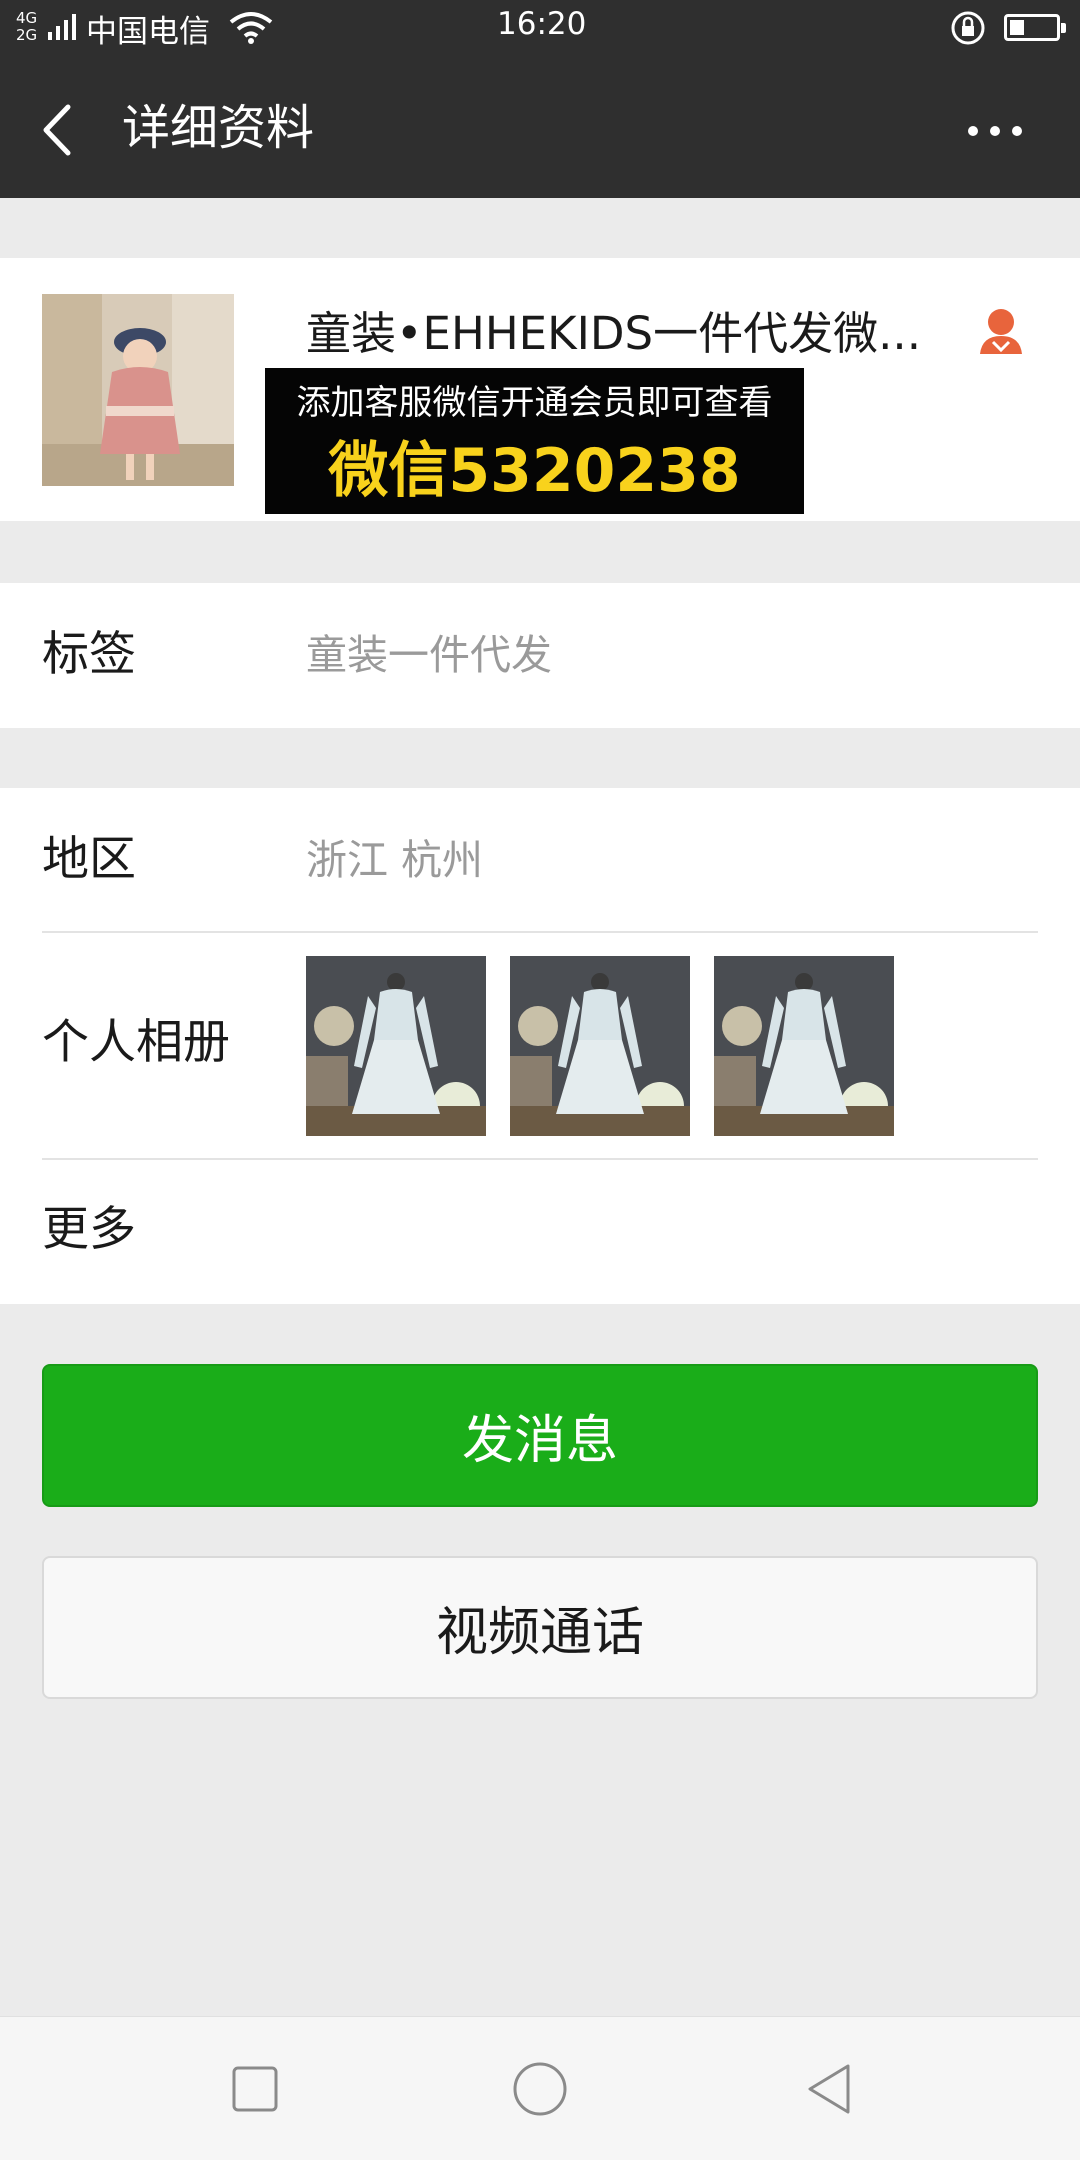 This screenshot has width=1080, height=2160. I want to click on carrier-name: 中国电信, so click(148, 32).